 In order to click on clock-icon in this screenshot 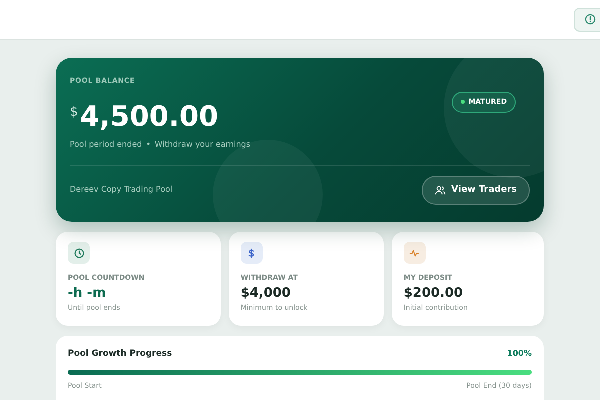, I will do `click(79, 253)`.